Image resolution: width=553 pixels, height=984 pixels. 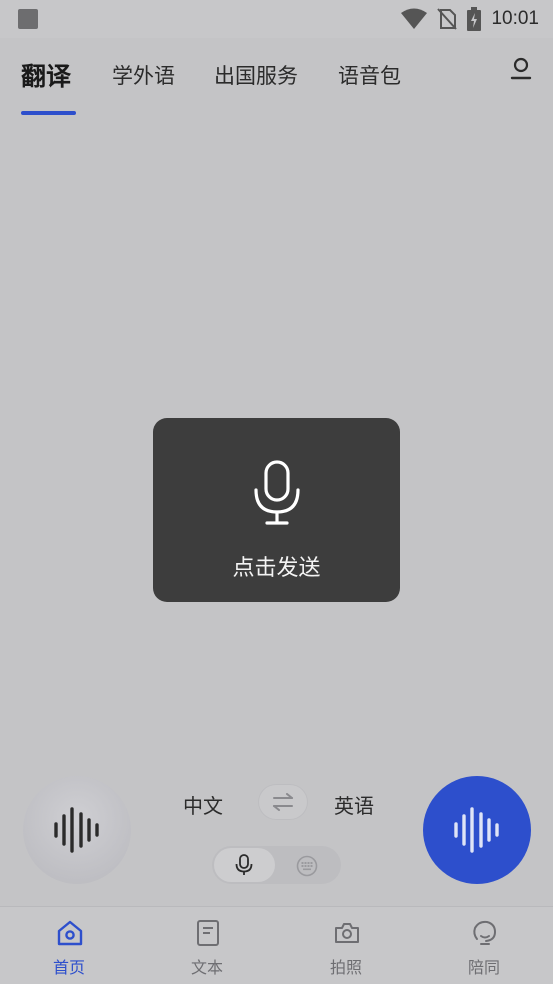 I want to click on nav-home: 首页, so click(x=69, y=945).